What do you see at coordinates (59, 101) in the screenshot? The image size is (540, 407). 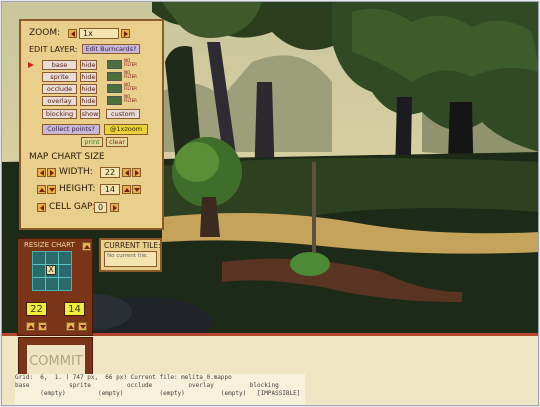 I see `layer-overlay-button: overlay` at bounding box center [59, 101].